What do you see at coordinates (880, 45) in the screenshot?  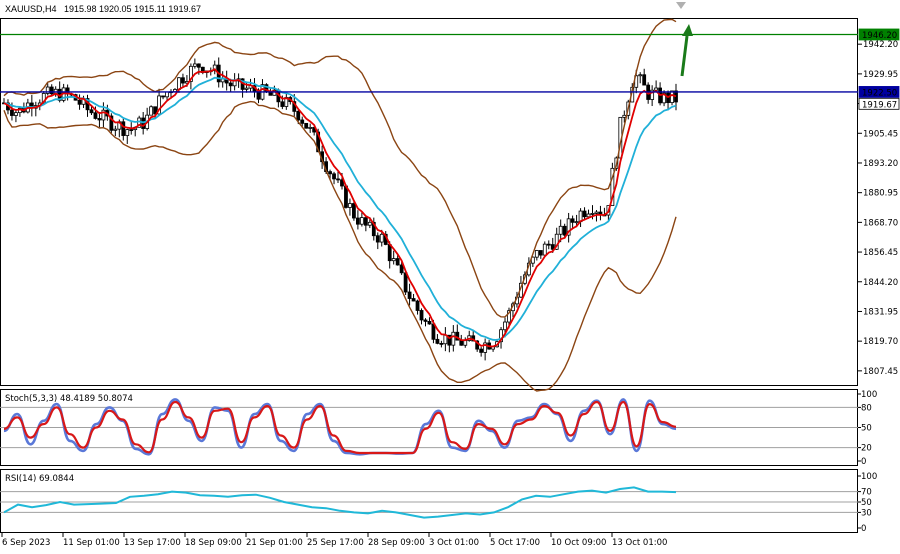 I see `price-tick-label: 1942.20` at bounding box center [880, 45].